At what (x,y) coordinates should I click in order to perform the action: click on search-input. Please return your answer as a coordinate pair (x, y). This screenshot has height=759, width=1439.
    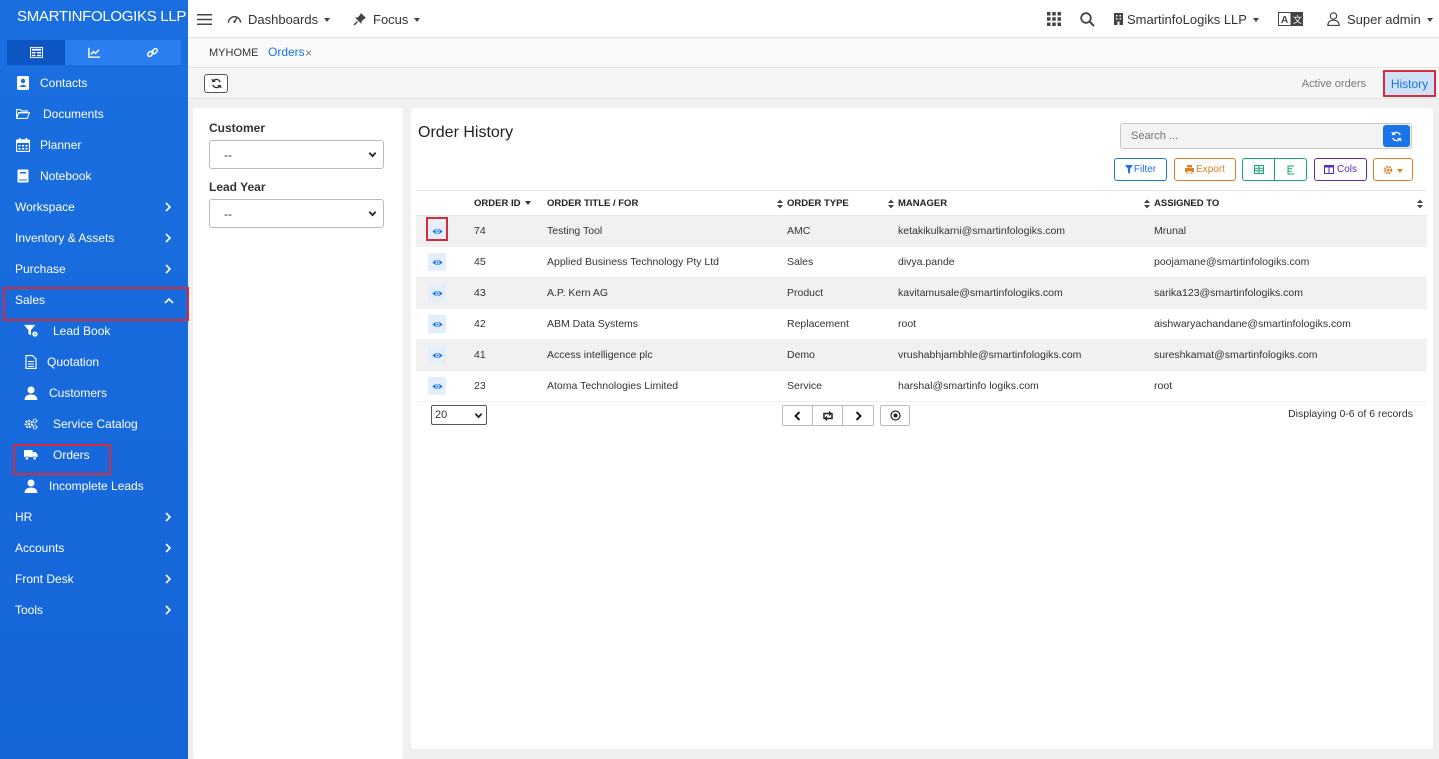
    Looking at the image, I should click on (1248, 136).